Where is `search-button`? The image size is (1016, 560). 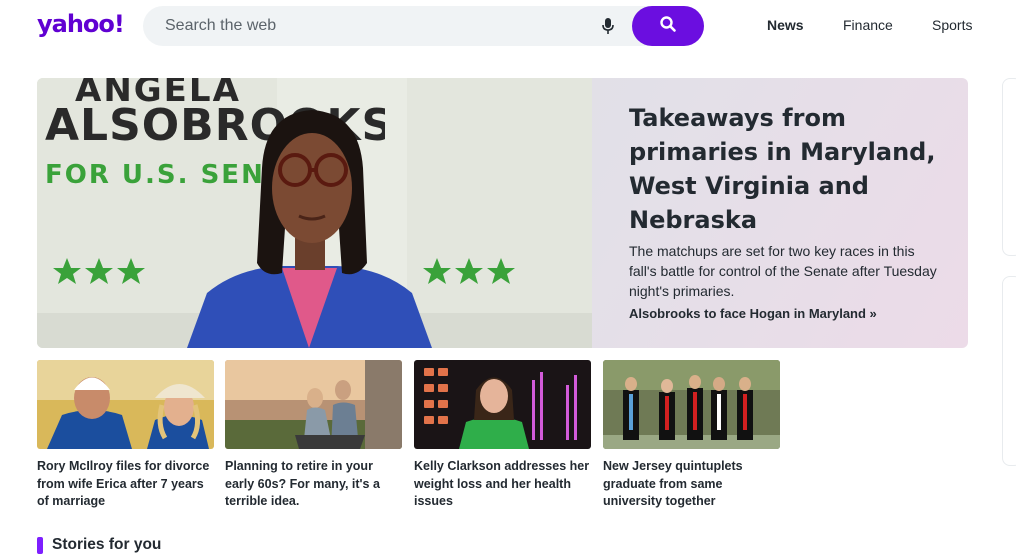
search-button is located at coordinates (668, 26).